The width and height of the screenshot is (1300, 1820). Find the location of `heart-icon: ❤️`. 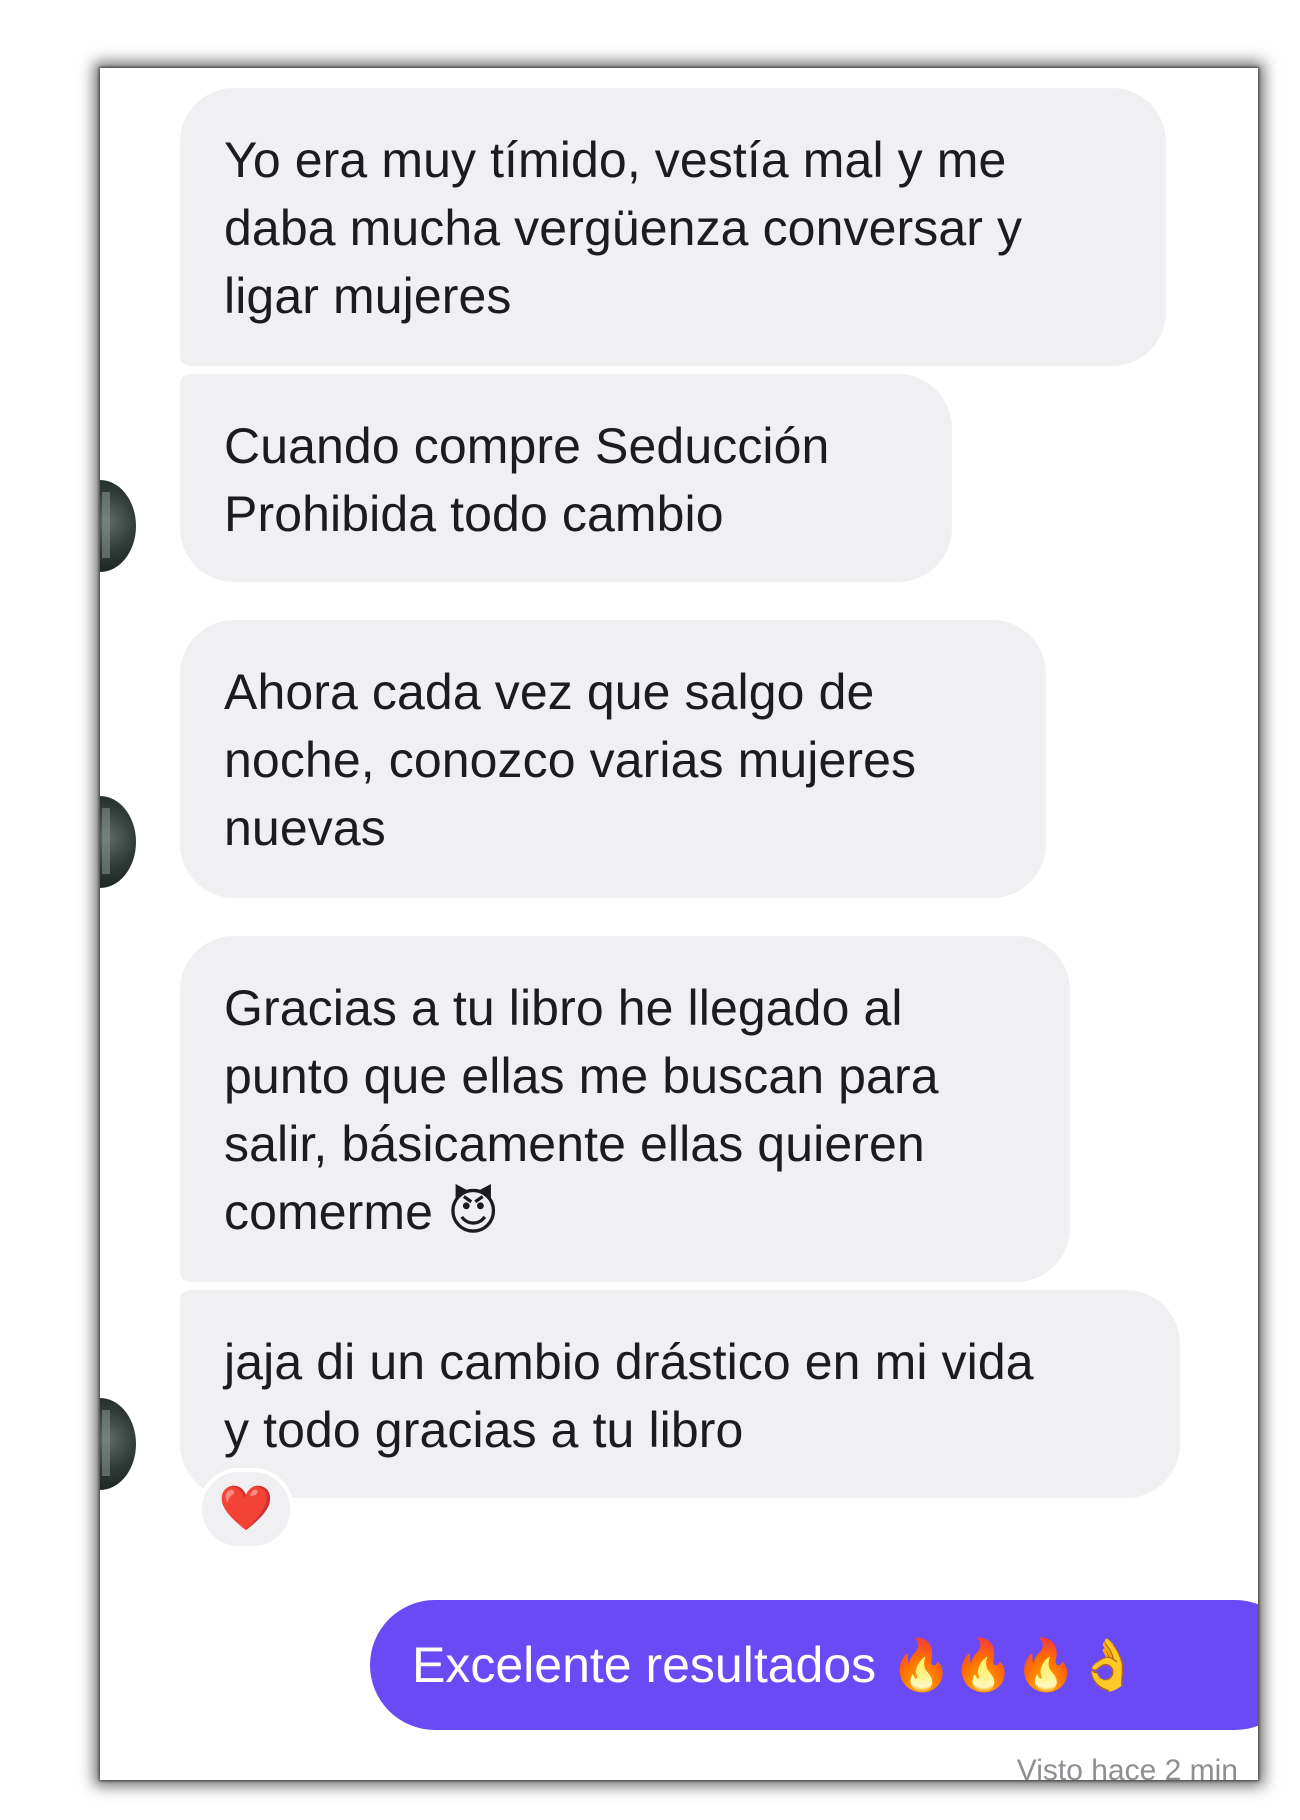

heart-icon: ❤️ is located at coordinates (246, 1508).